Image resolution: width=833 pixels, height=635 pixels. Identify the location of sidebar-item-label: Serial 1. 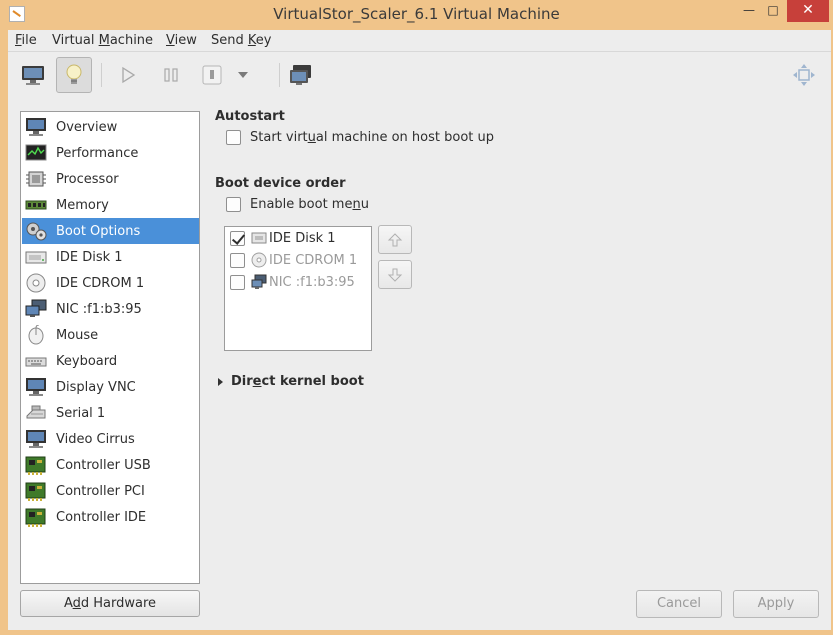
(81, 413).